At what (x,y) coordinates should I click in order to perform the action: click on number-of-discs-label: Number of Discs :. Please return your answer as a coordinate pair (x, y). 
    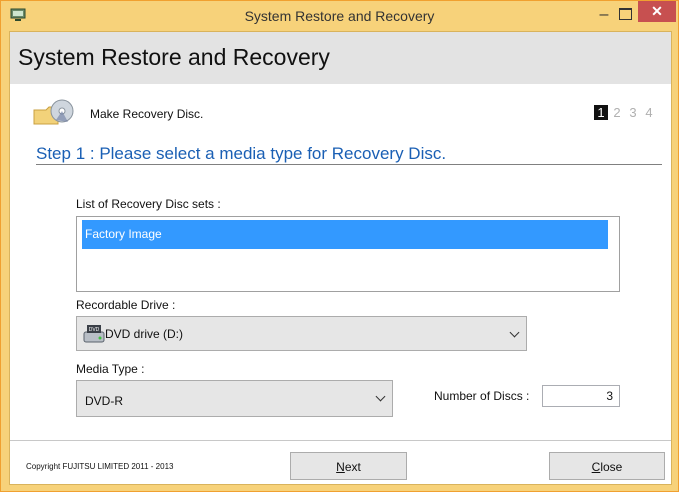
    Looking at the image, I should click on (482, 396).